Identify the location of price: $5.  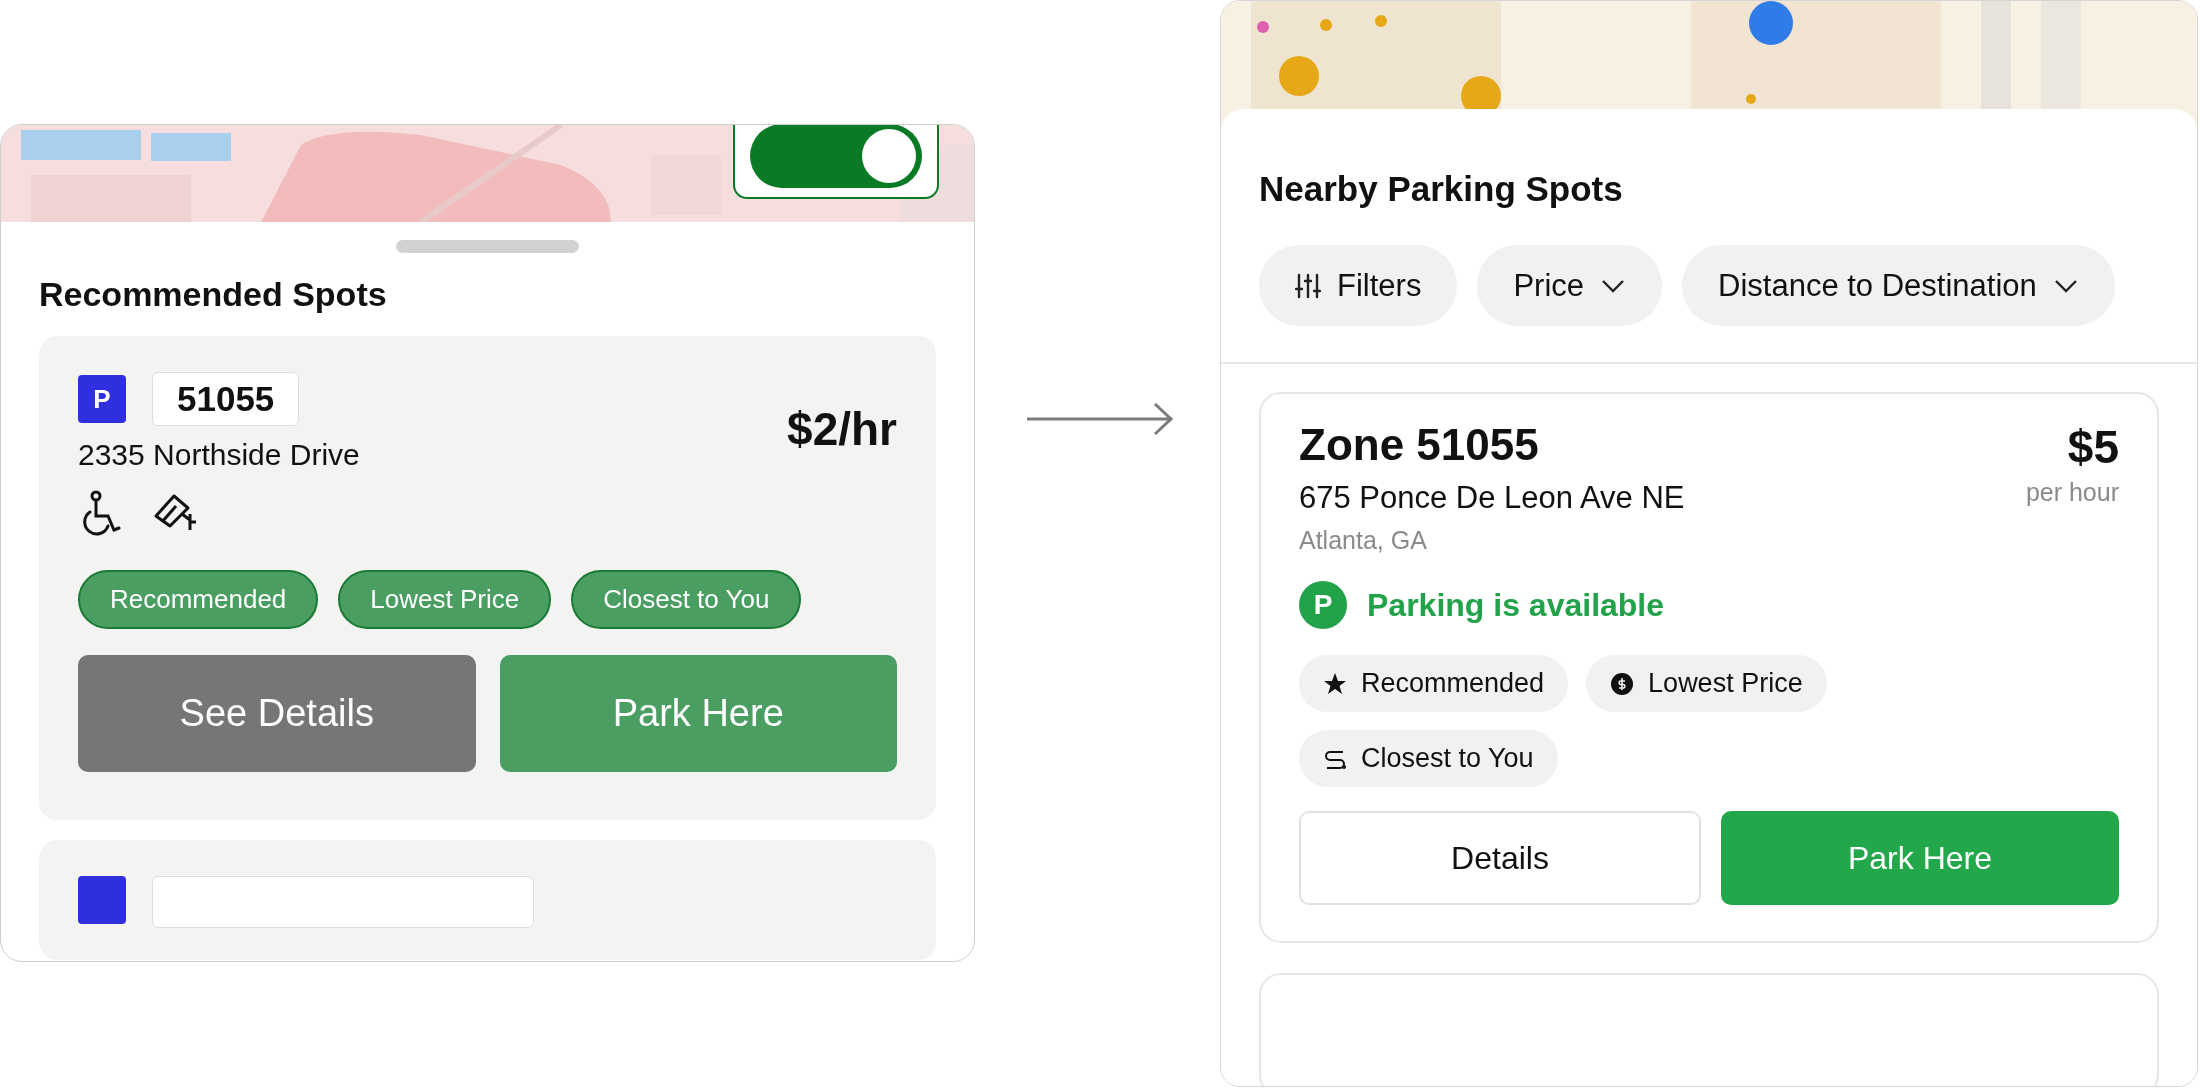
(2092, 447).